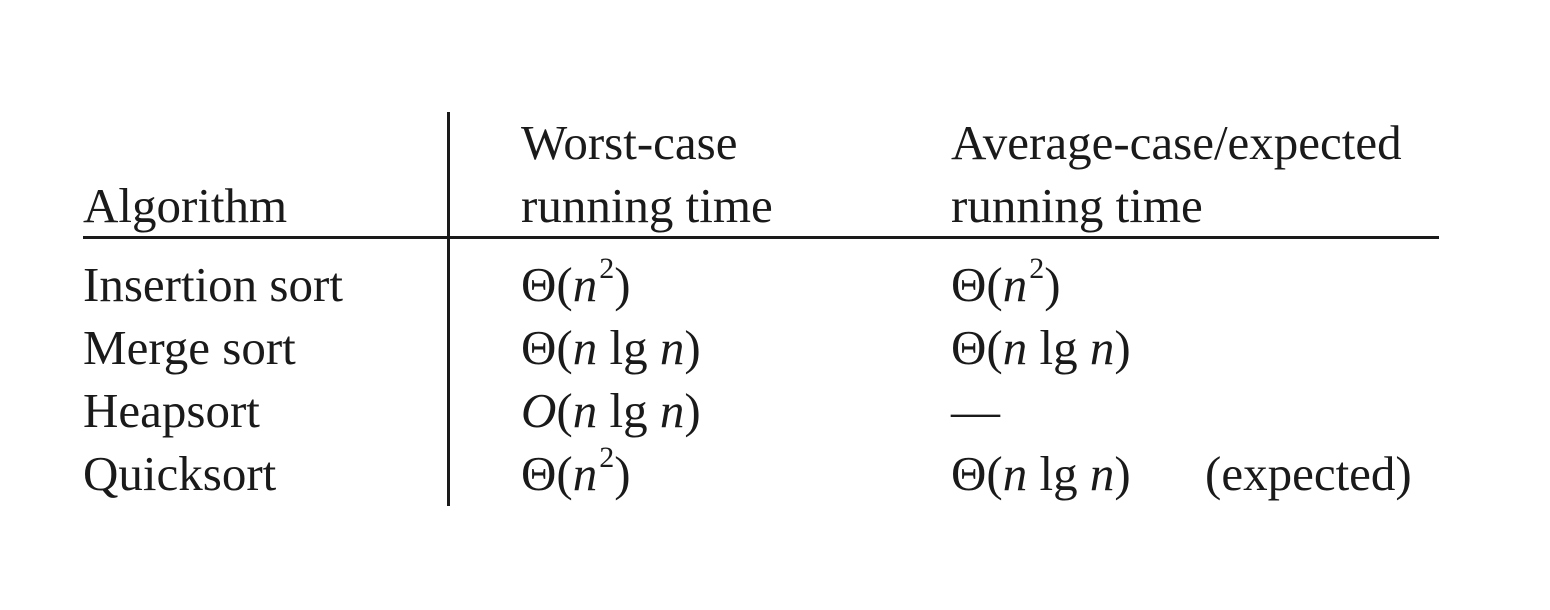 The image size is (1550, 610). I want to click on row-algorithm: Quicksort, so click(180, 473).